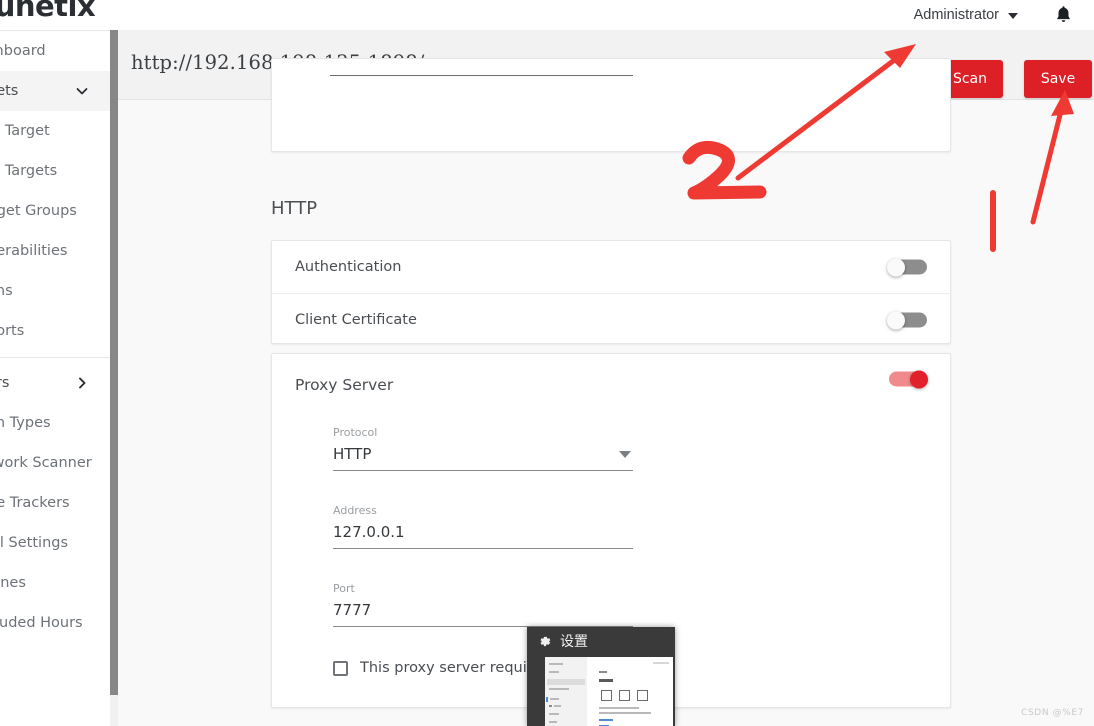 This screenshot has height=726, width=1094. Describe the element at coordinates (483, 458) in the screenshot. I see `protocol-select: HTTP` at that location.